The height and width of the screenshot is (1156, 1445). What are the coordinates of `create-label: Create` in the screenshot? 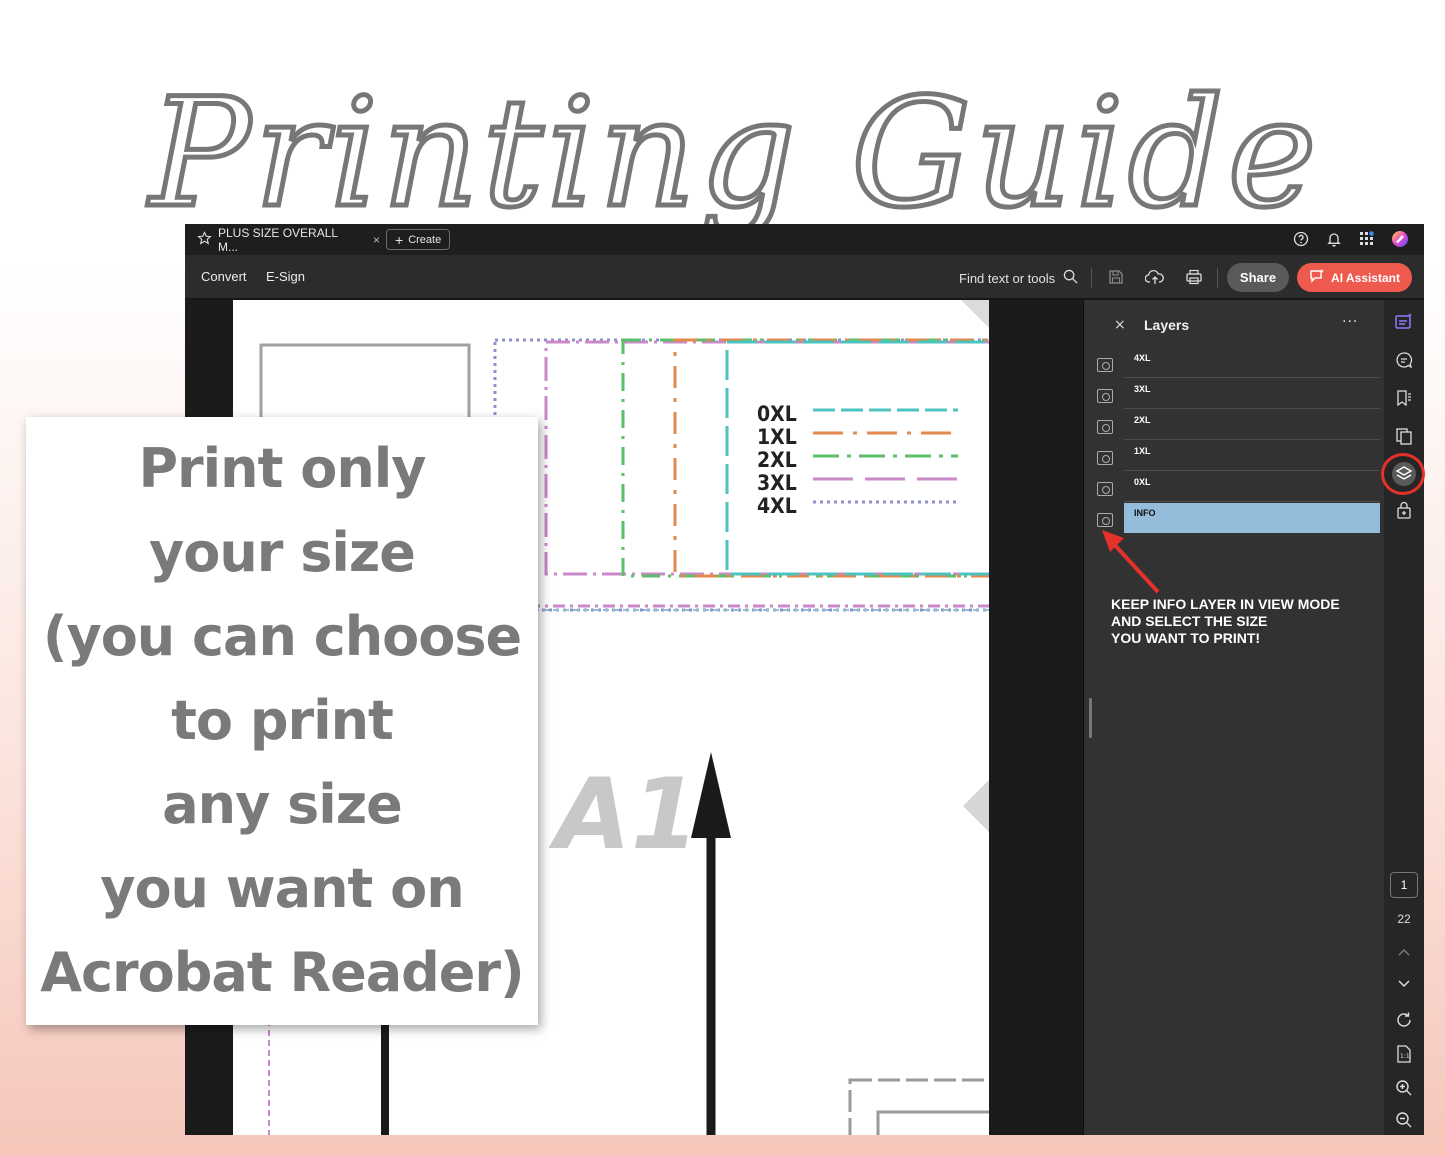 It's located at (425, 239).